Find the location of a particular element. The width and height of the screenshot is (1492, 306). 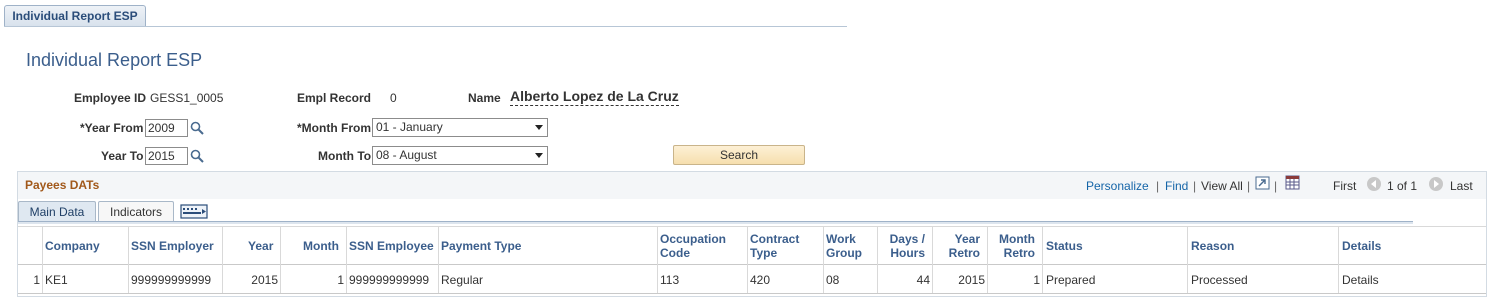

col-contract-type: Contract Type is located at coordinates (774, 246).